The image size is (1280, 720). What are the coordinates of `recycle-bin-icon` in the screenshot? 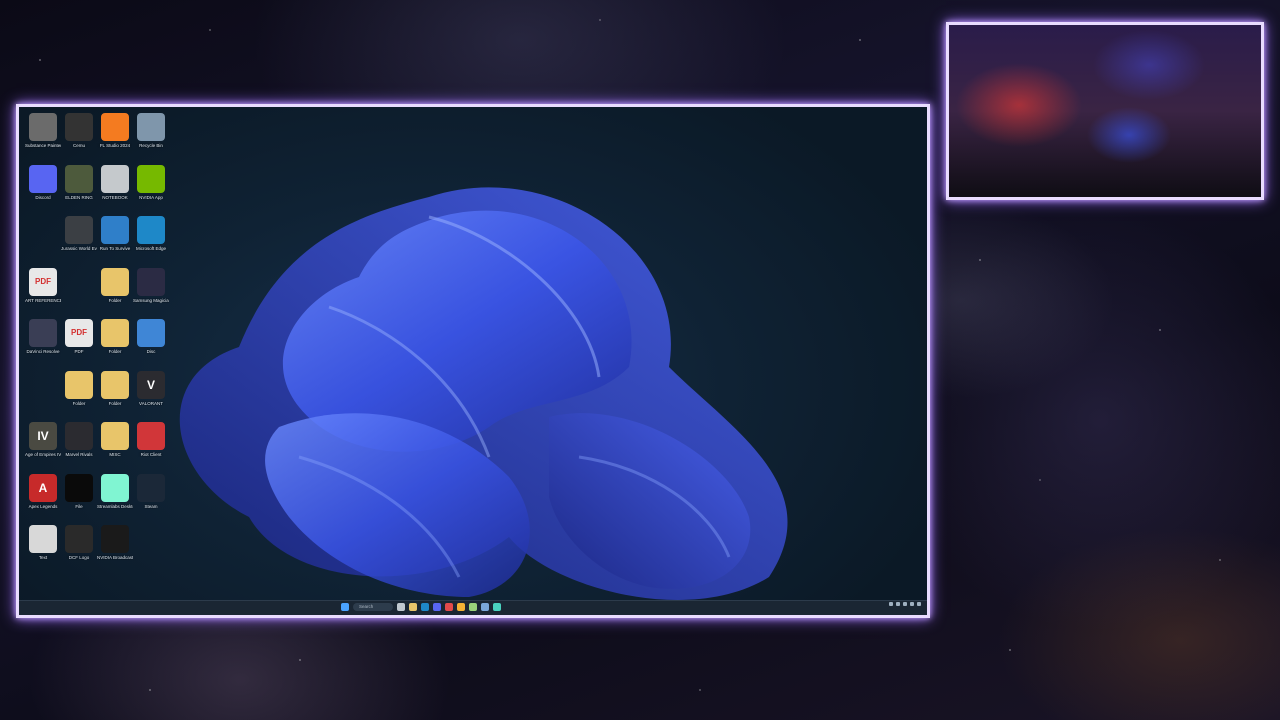 It's located at (151, 127).